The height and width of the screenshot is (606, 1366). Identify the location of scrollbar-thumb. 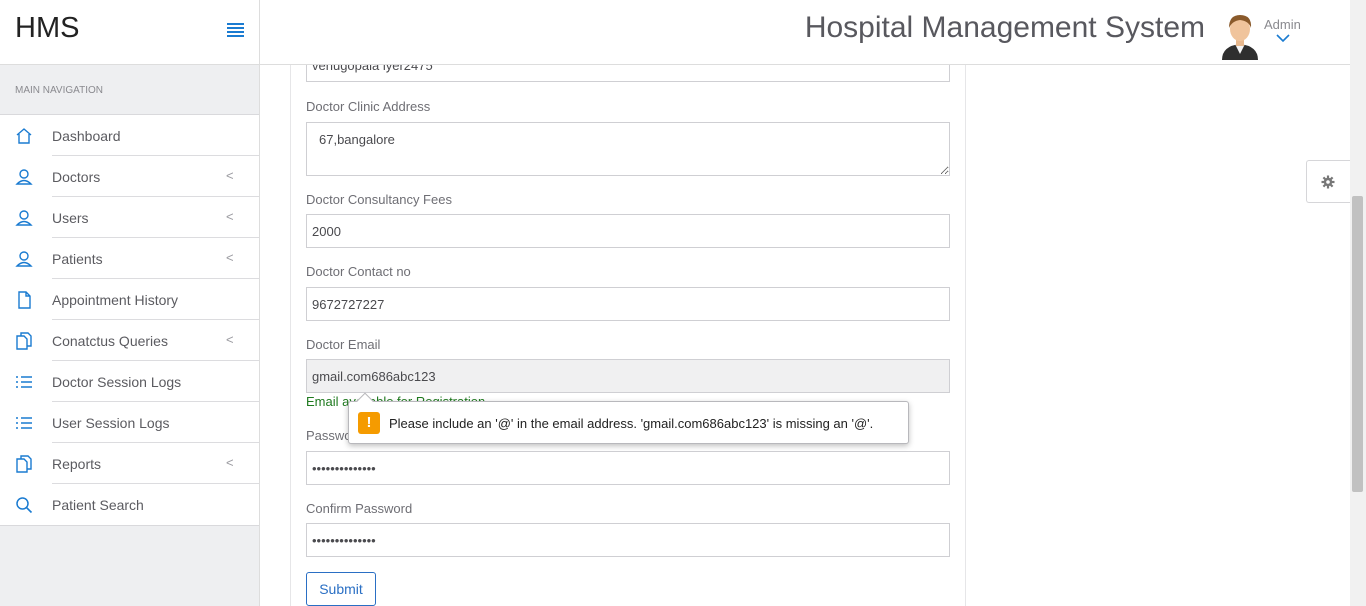
(1357, 344).